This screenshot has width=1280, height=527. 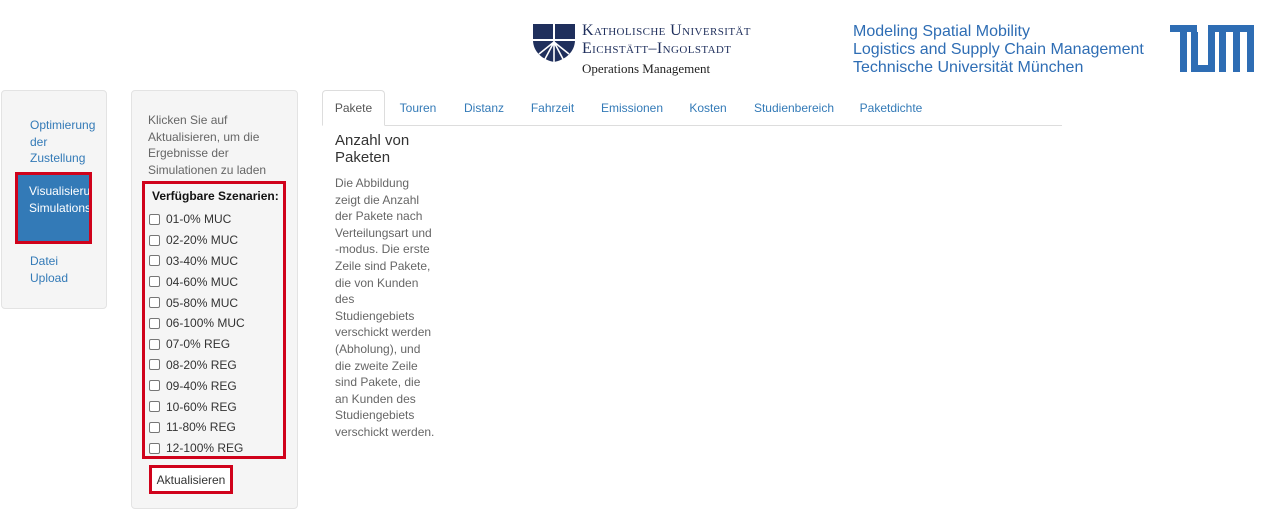 I want to click on scenario-option: 07-0% REG, so click(x=197, y=344).